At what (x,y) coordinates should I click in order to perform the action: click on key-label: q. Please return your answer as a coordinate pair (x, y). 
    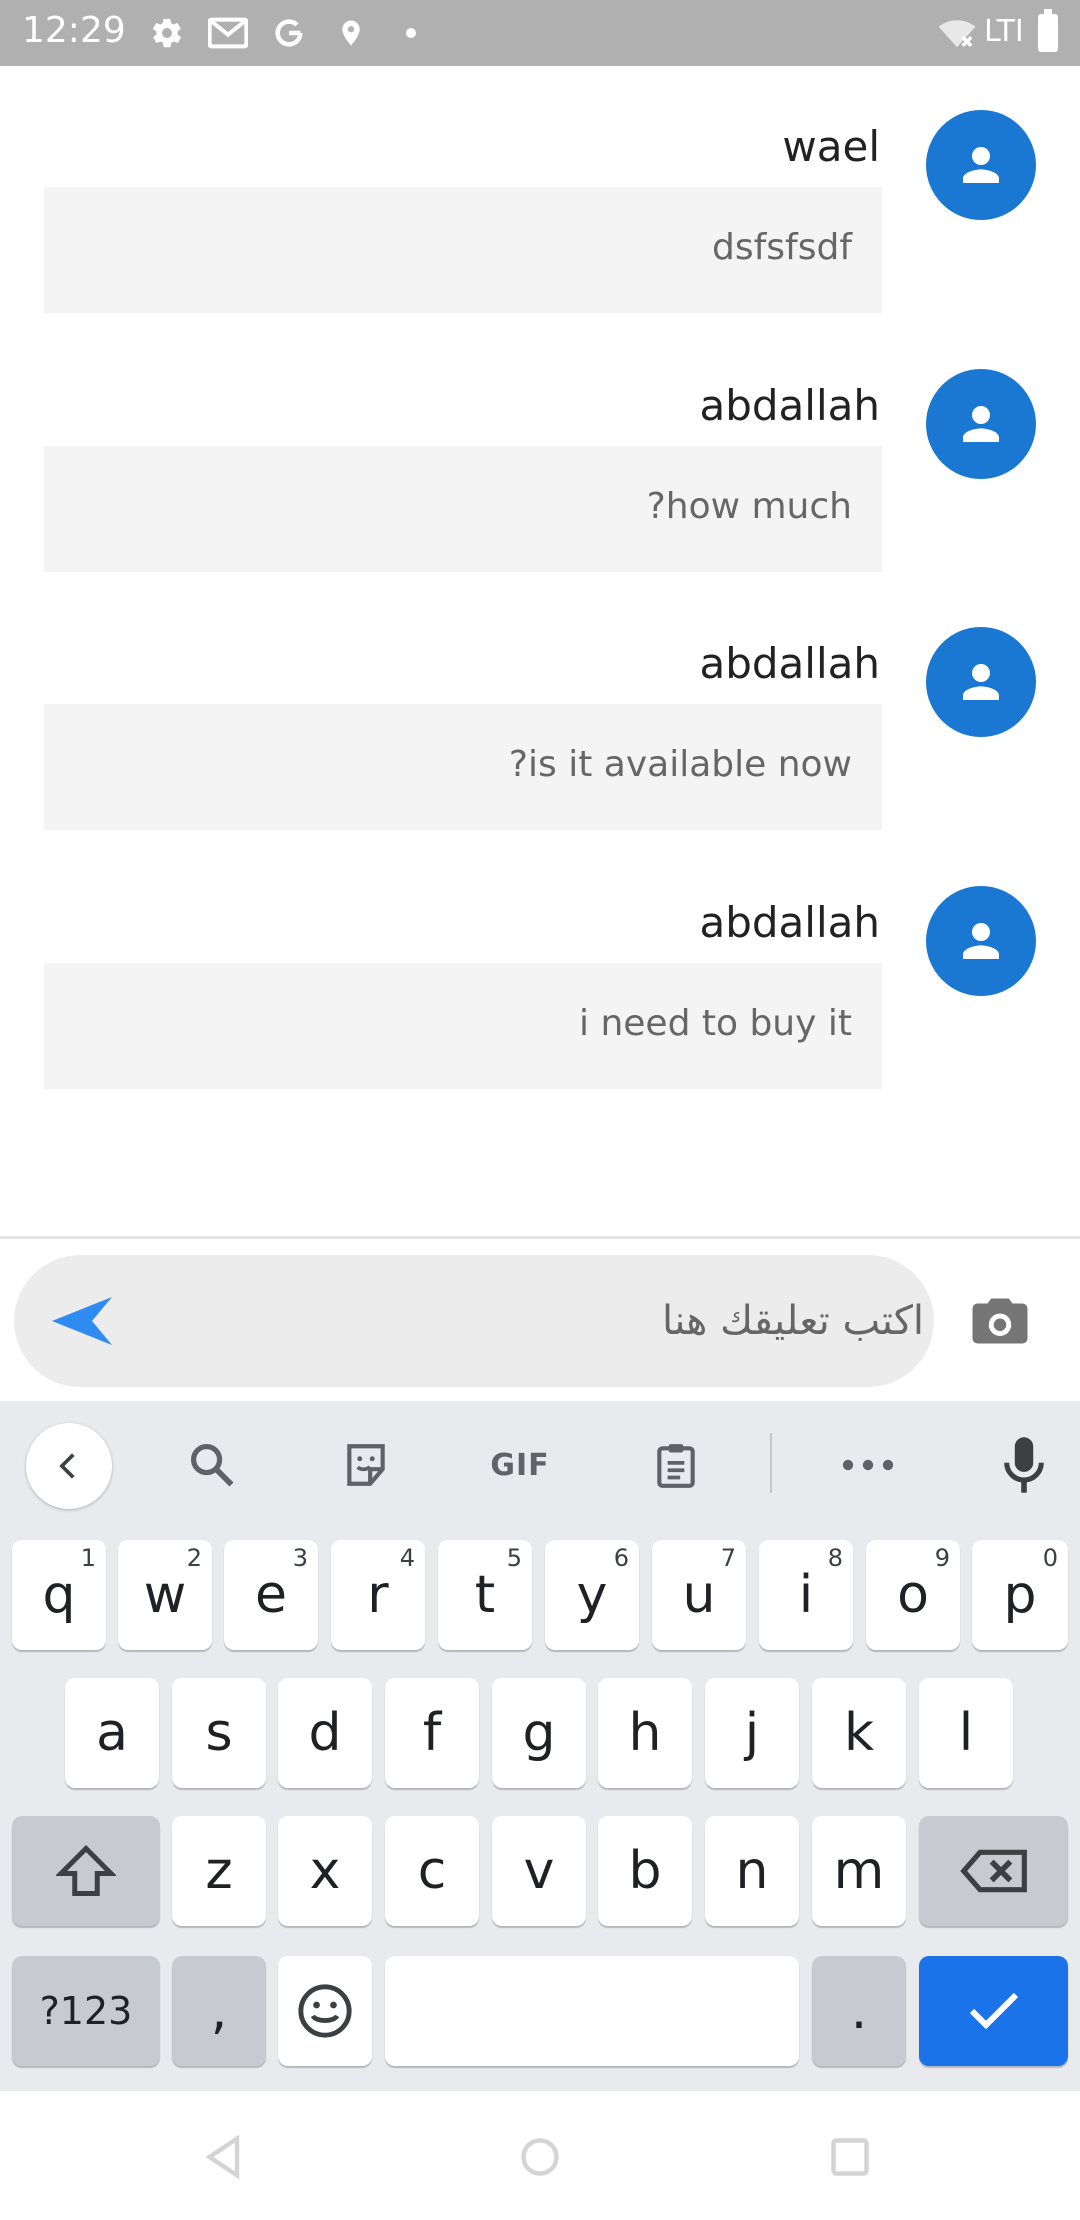
    Looking at the image, I should click on (59, 1595).